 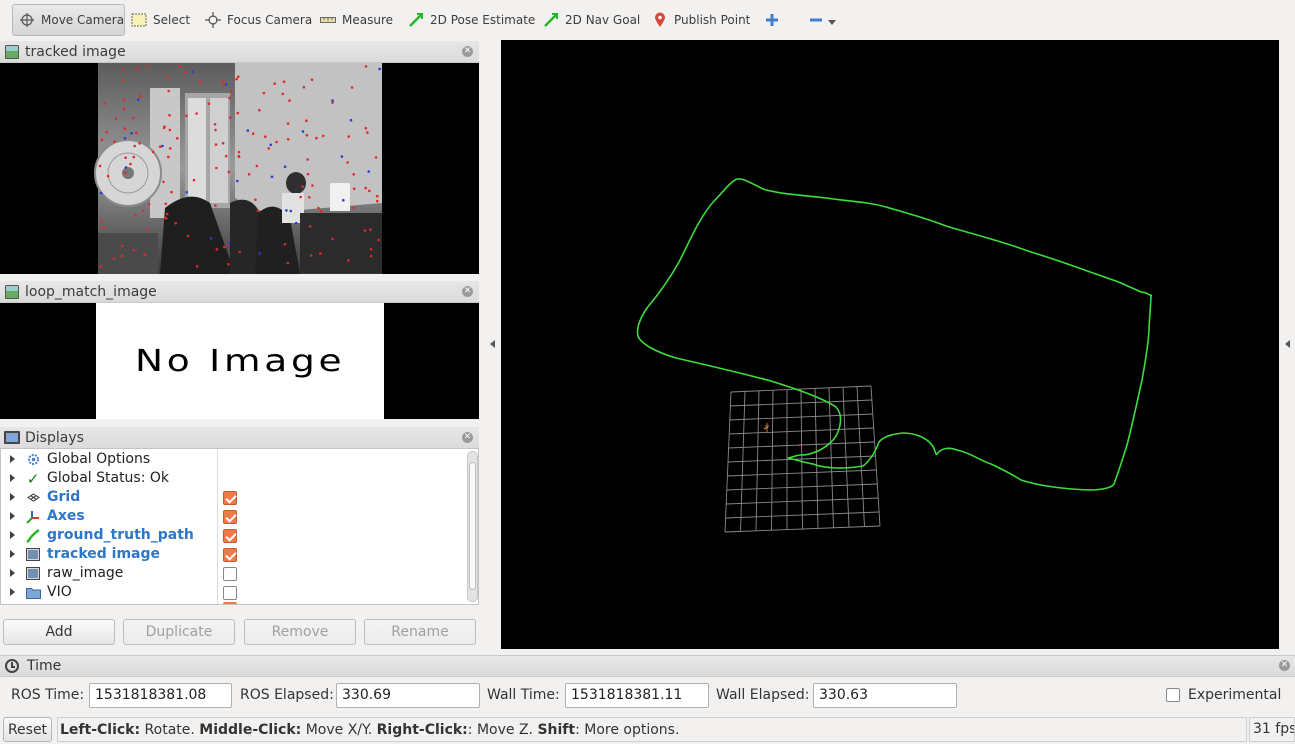 I want to click on display-item-axes: Axes, so click(x=234, y=516).